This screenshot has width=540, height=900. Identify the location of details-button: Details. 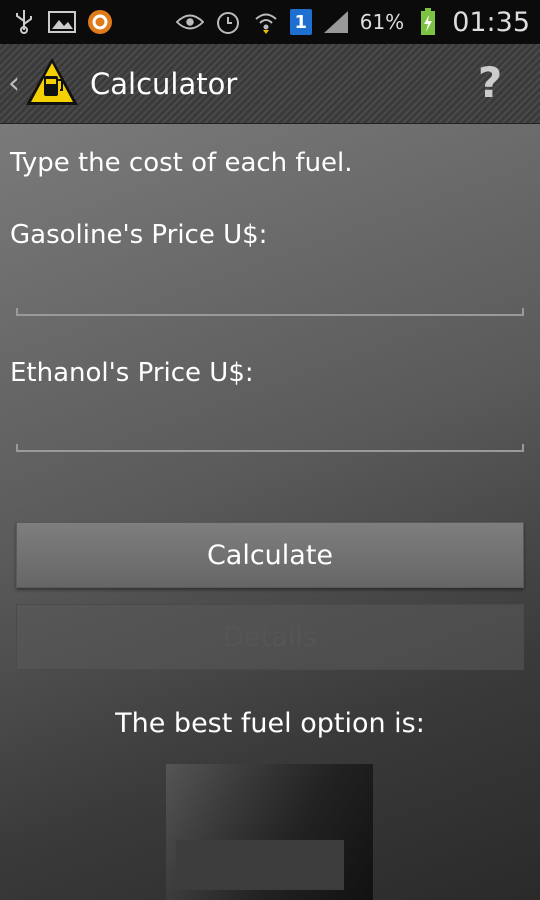
(270, 637).